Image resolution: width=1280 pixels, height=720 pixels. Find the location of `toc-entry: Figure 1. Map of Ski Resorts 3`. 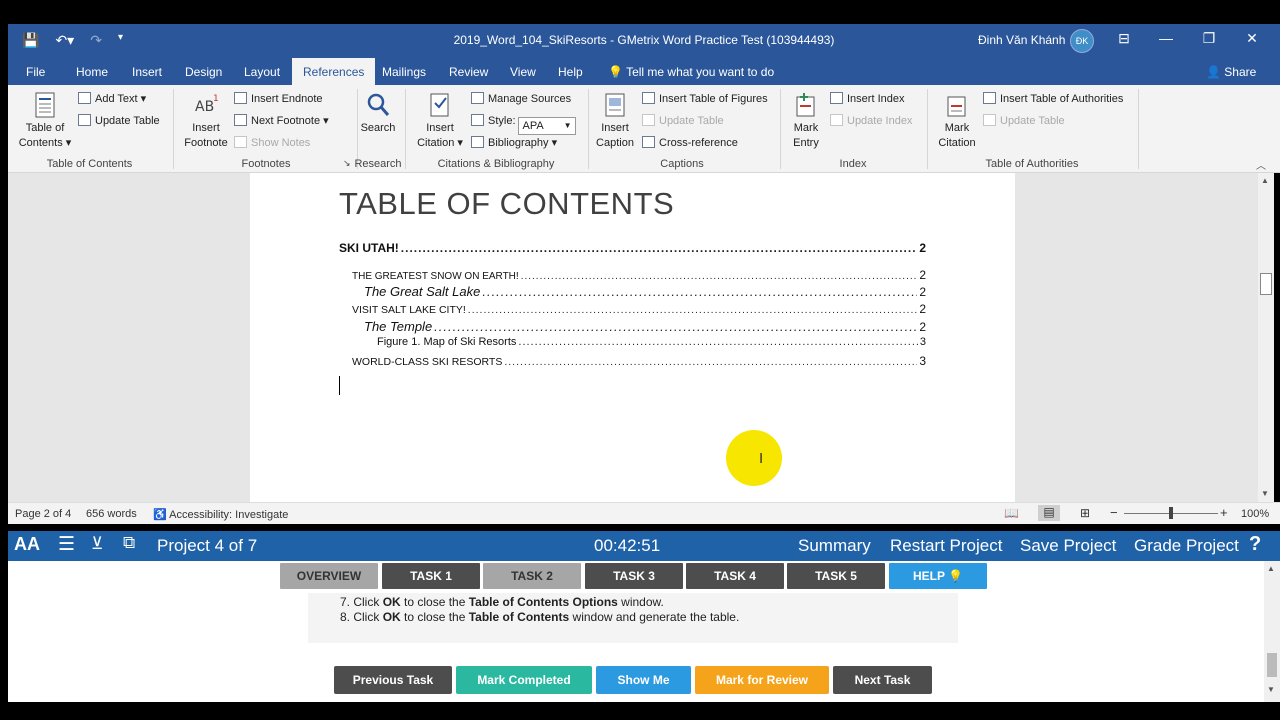

toc-entry: Figure 1. Map of Ski Resorts 3 is located at coordinates (651, 342).